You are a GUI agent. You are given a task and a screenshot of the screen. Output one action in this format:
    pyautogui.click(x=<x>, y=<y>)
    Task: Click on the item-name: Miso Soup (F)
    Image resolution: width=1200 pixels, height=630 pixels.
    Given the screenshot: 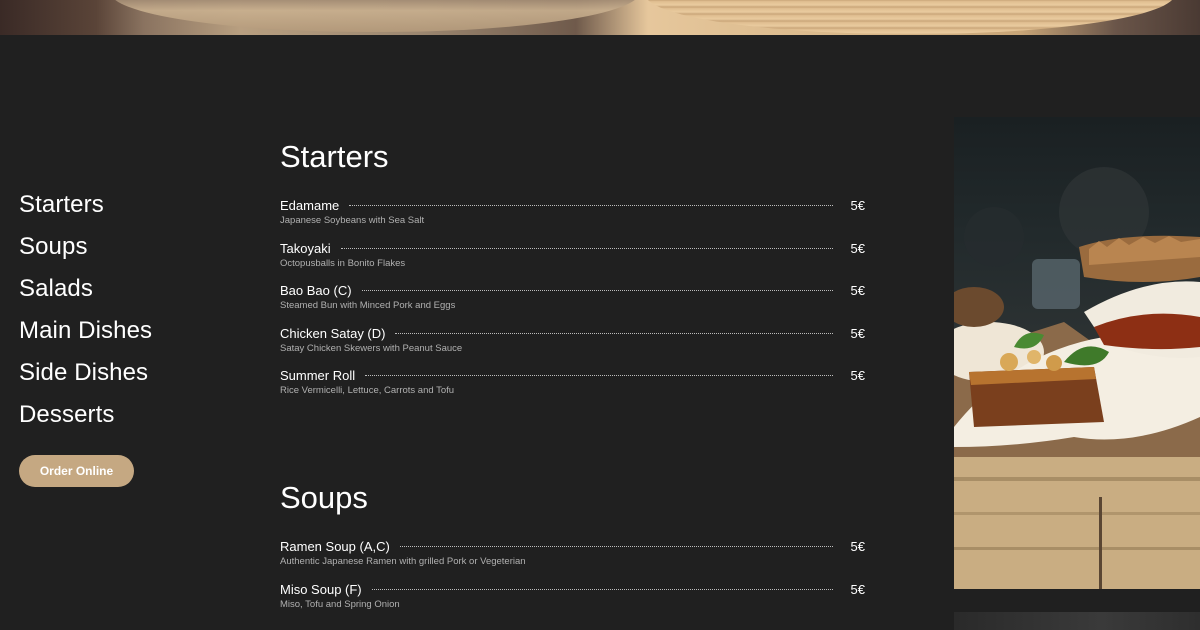 What is the action you would take?
    pyautogui.click(x=321, y=589)
    